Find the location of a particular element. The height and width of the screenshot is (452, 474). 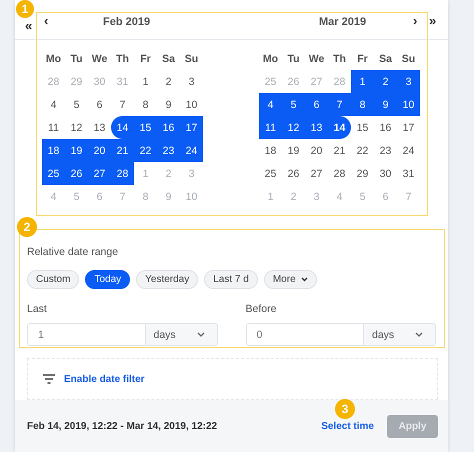

field-label: Before is located at coordinates (262, 309).